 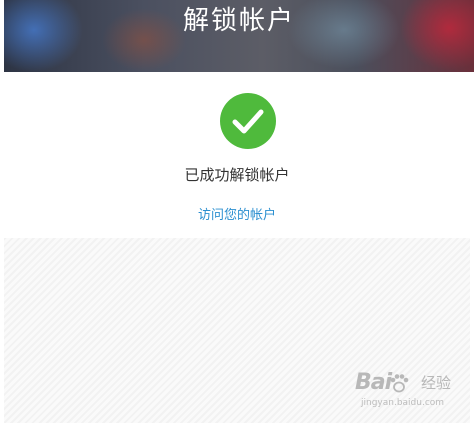 I want to click on watermark: Bai 经验 jingyan.baidu.com, so click(x=411, y=392).